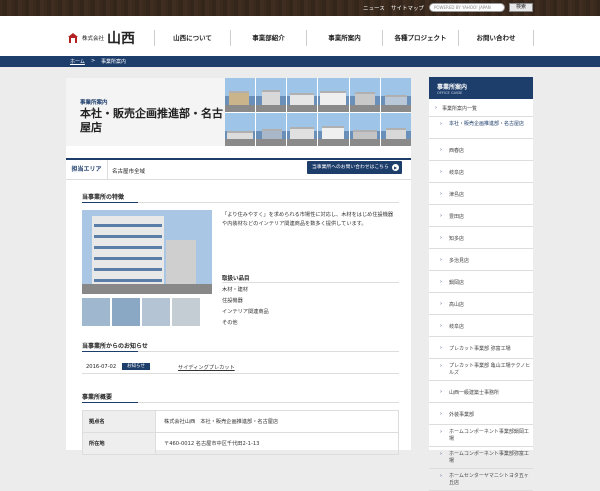 The height and width of the screenshot is (491, 600). Describe the element at coordinates (481, 370) in the screenshot. I see `sidebar-item-precut-kameyama: プレカット事業部 亀山工場テクノヒルズ` at that location.